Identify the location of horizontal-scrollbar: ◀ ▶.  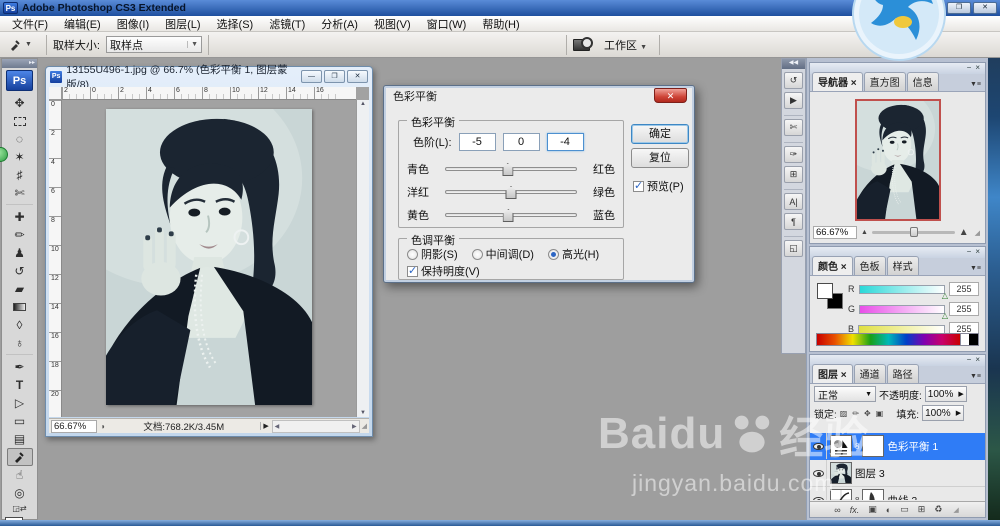
(315, 426).